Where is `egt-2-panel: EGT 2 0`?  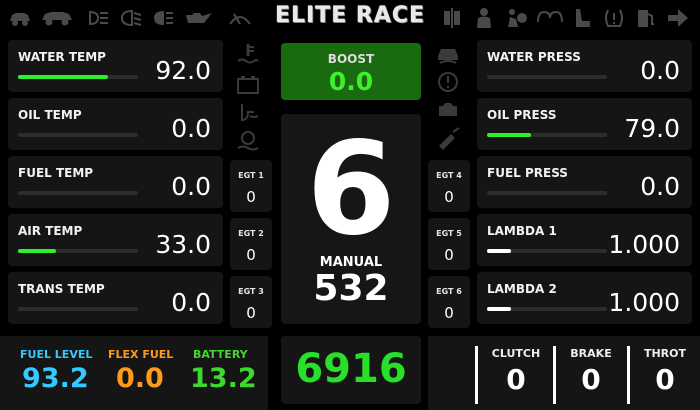 egt-2-panel: EGT 2 0 is located at coordinates (251, 244).